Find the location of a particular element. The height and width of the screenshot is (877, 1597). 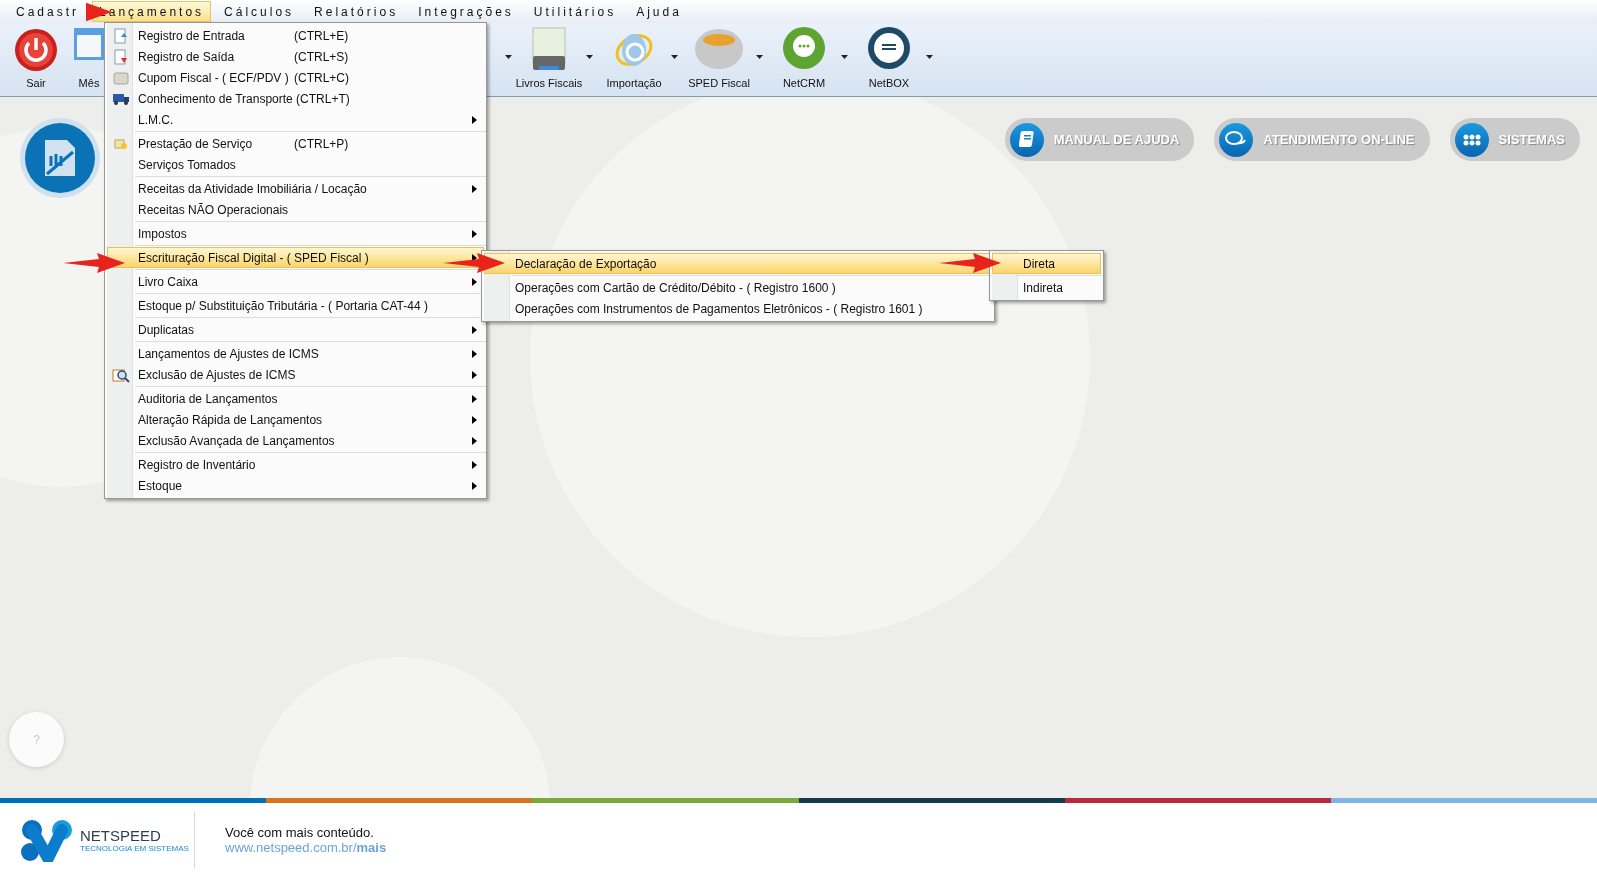

cloud-icon is located at coordinates (889, 48).